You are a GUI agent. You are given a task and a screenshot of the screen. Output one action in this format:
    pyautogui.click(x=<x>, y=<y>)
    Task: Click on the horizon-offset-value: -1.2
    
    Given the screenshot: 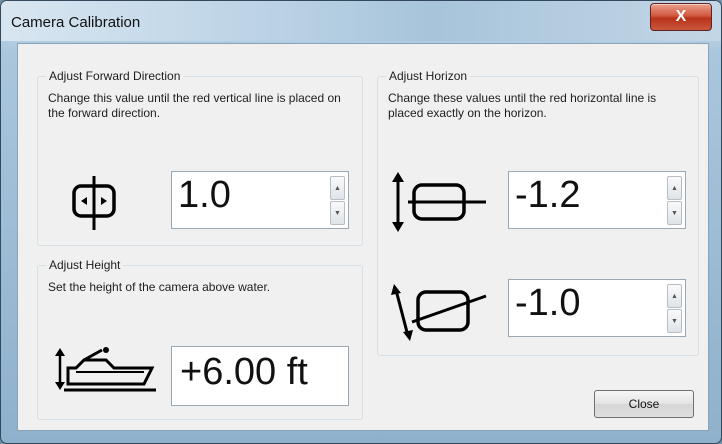 What is the action you would take?
    pyautogui.click(x=548, y=195)
    